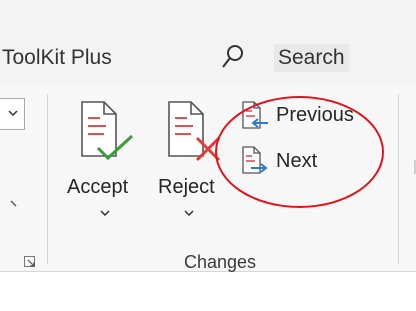  I want to click on accept-change-icon, so click(107, 131).